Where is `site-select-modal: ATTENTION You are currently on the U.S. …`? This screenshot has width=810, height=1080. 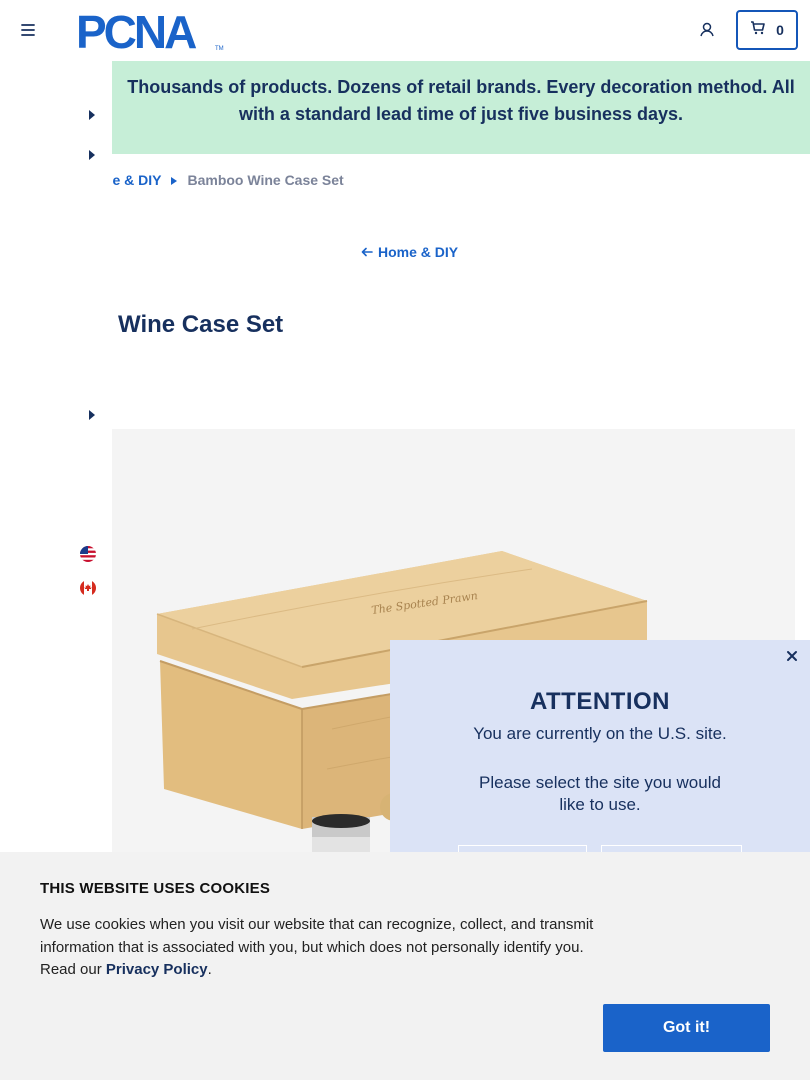
site-select-modal: ATTENTION You are currently on the U.S. … is located at coordinates (600, 762).